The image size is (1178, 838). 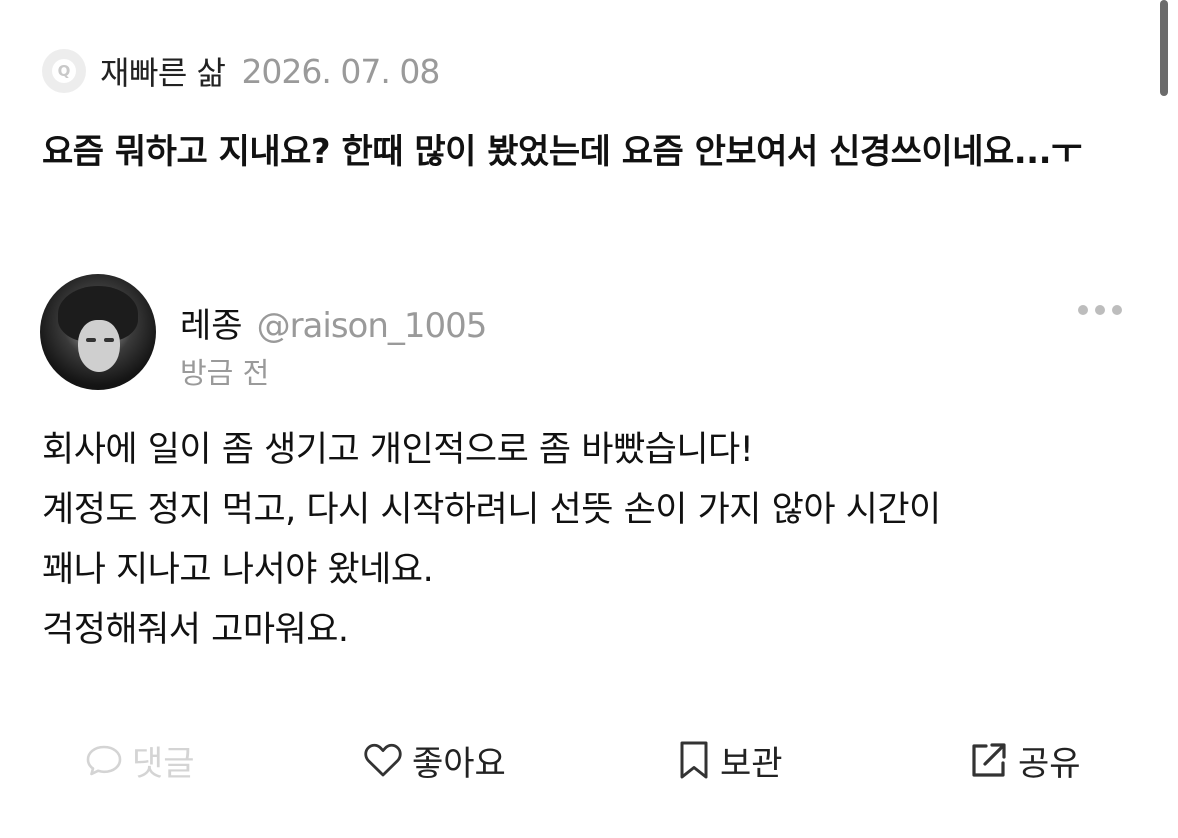 What do you see at coordinates (91, 340) in the screenshot?
I see `avatar-eye-left` at bounding box center [91, 340].